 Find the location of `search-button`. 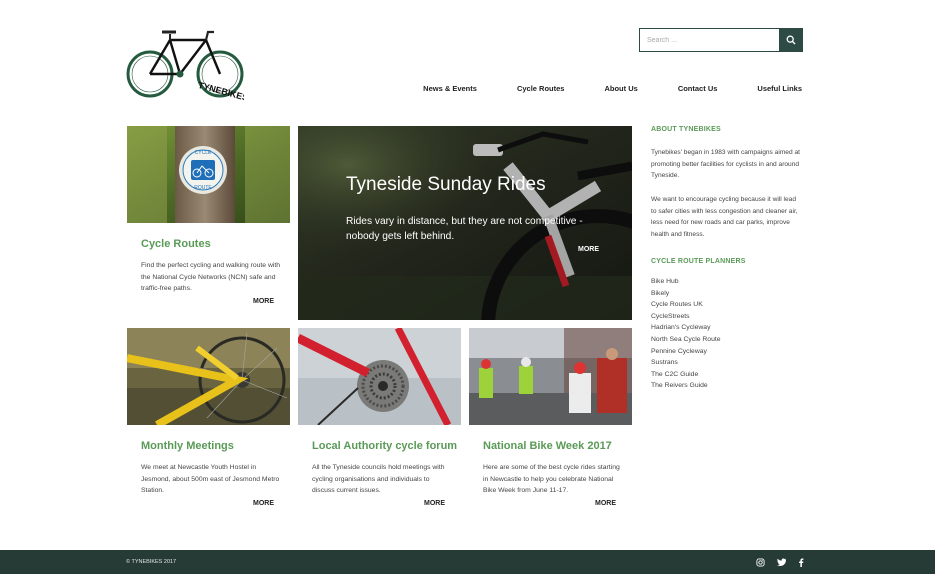

search-button is located at coordinates (791, 40).